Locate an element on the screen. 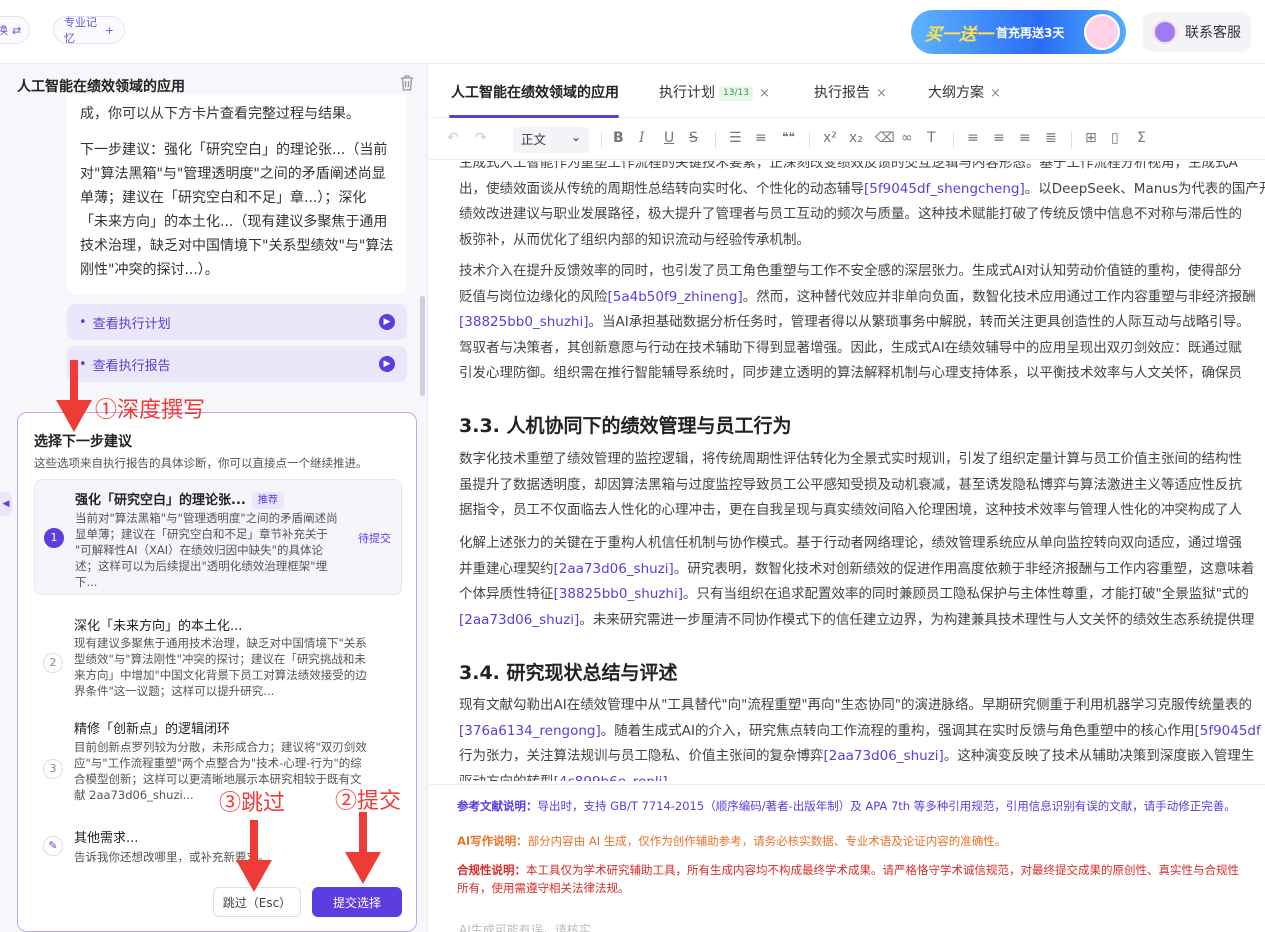  view-report-link: • 查看执行报告 ▶ is located at coordinates (237, 364).